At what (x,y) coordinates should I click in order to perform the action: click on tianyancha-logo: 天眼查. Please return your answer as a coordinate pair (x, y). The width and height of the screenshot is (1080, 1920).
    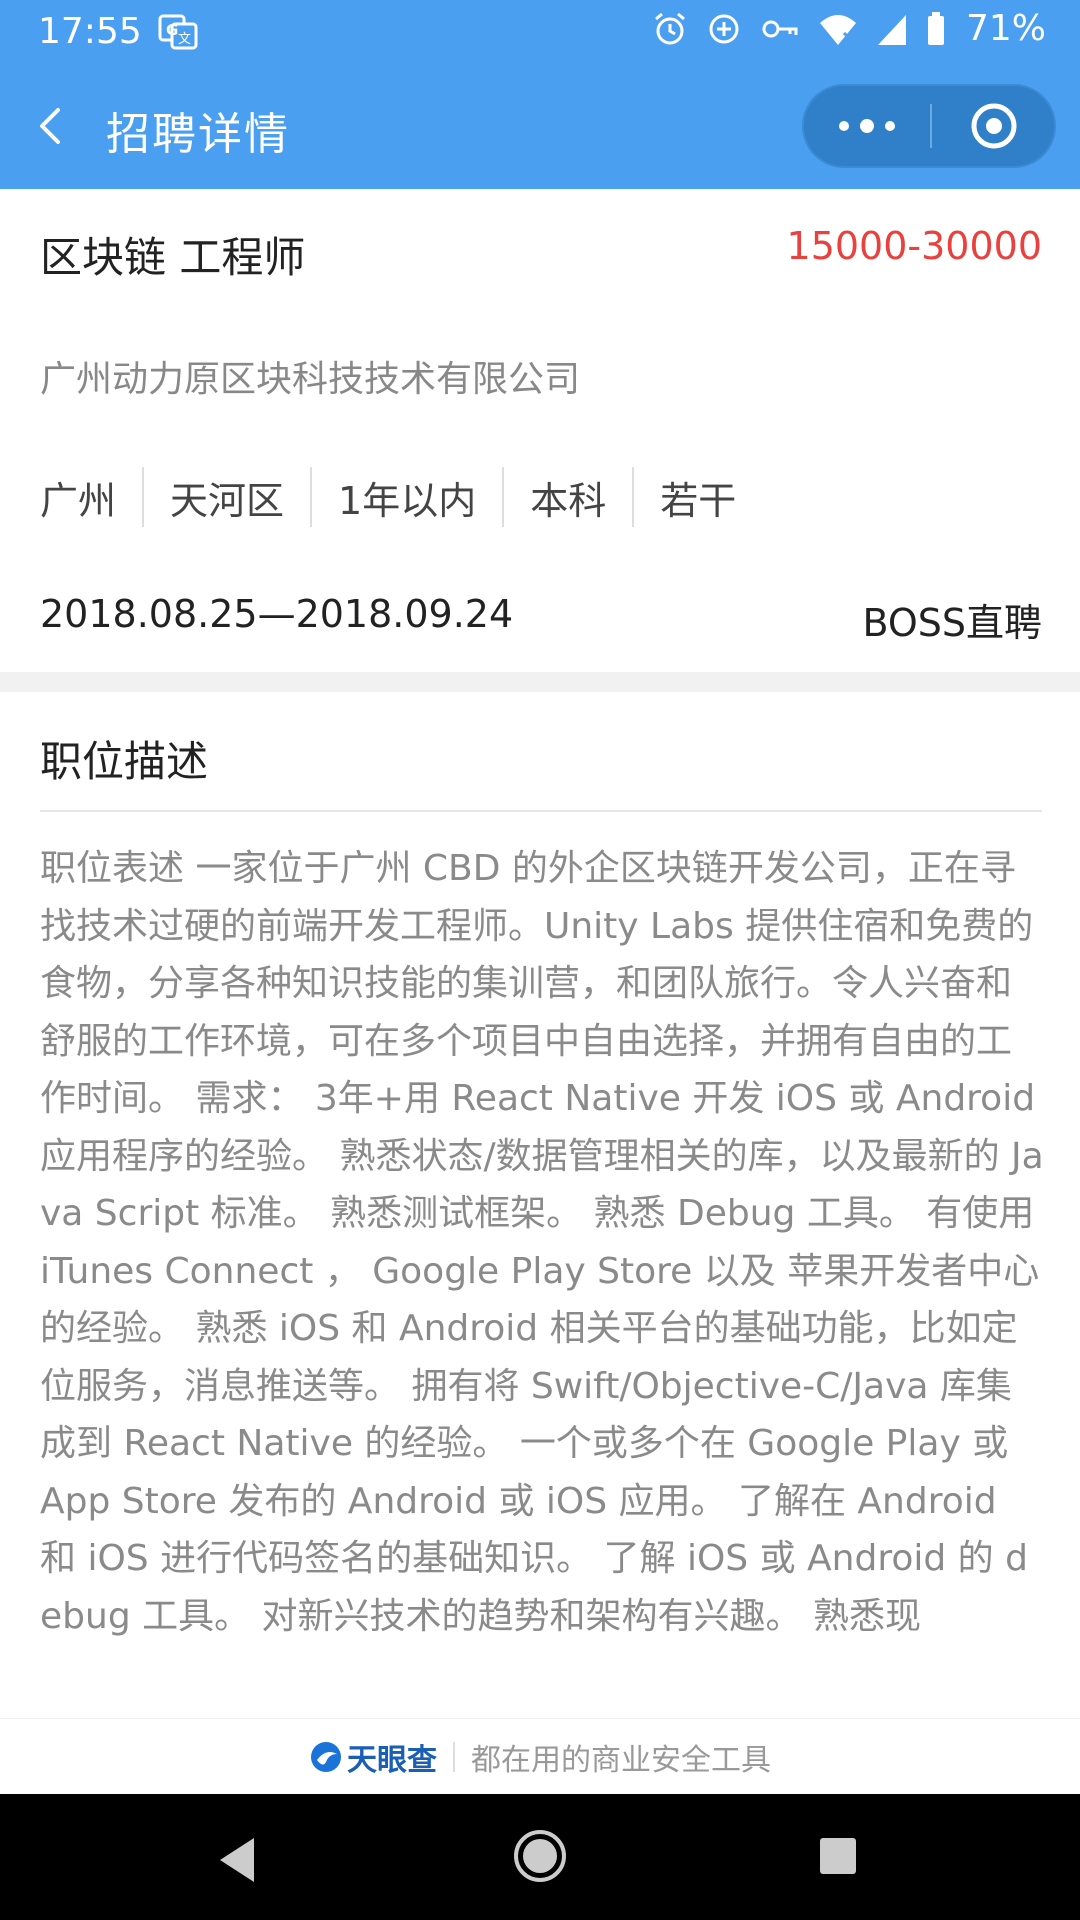
    Looking at the image, I should click on (373, 1757).